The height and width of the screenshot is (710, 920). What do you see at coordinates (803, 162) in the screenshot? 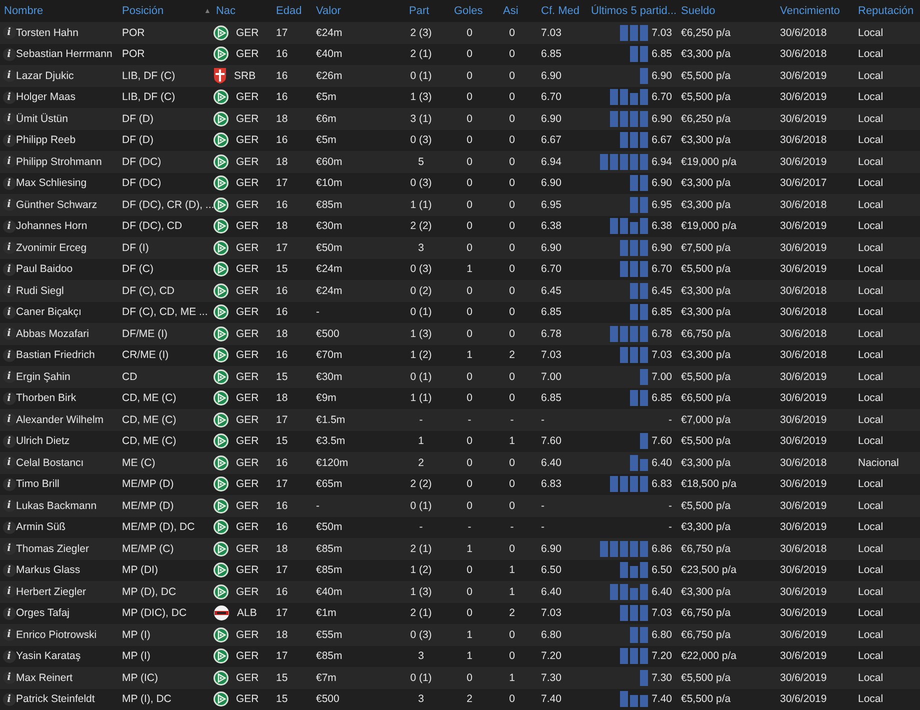
I see `table-cell-text: 30/6/2019` at bounding box center [803, 162].